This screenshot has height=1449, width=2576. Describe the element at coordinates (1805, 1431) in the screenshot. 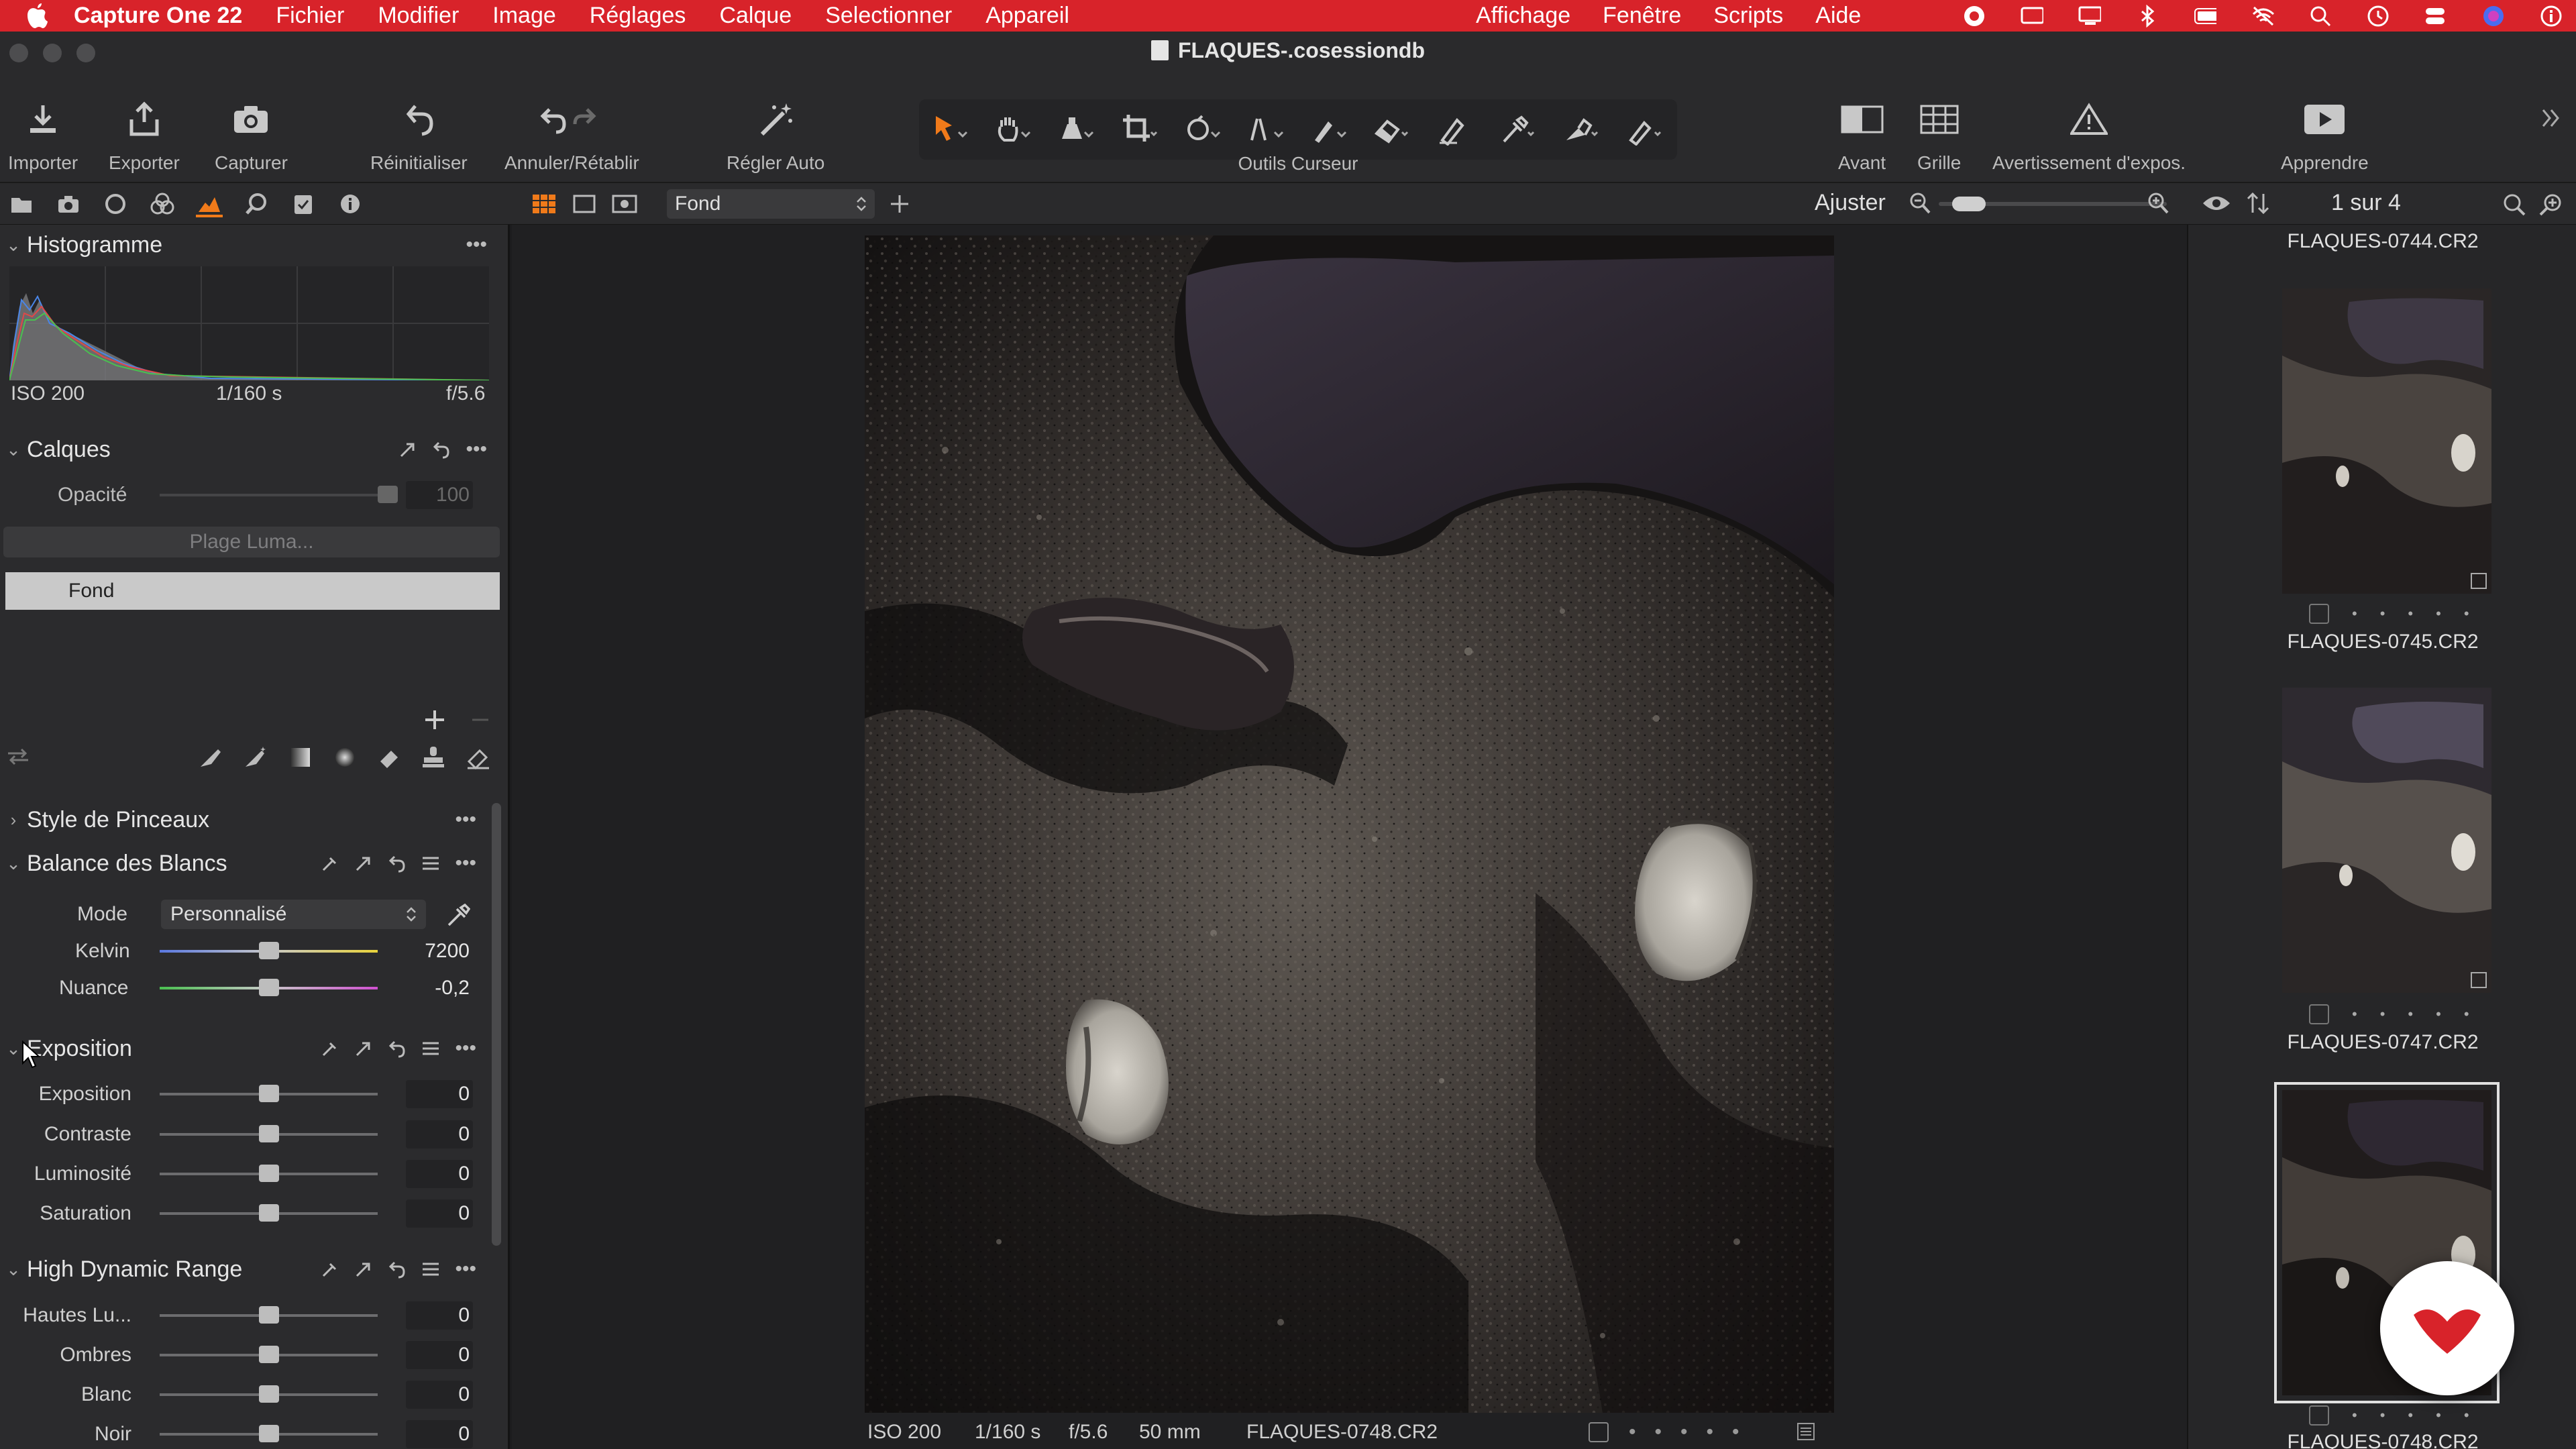

I see `viewer-info-icon` at that location.